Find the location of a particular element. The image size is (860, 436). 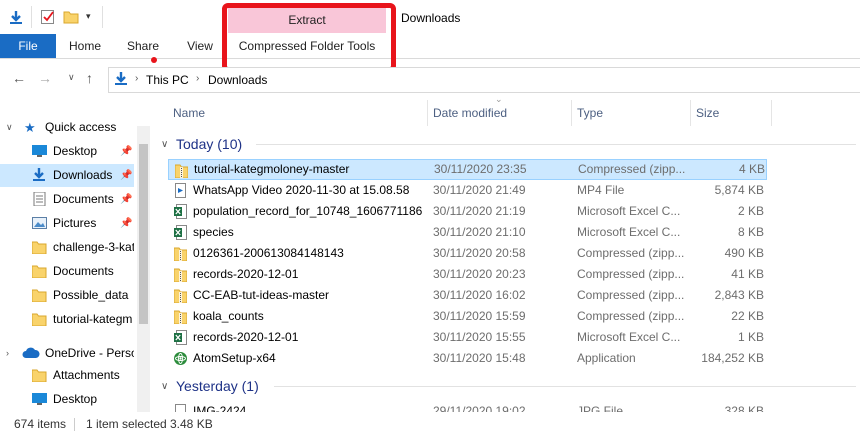

sidebar-item-pictures: Pictures 📌 is located at coordinates (67, 223).